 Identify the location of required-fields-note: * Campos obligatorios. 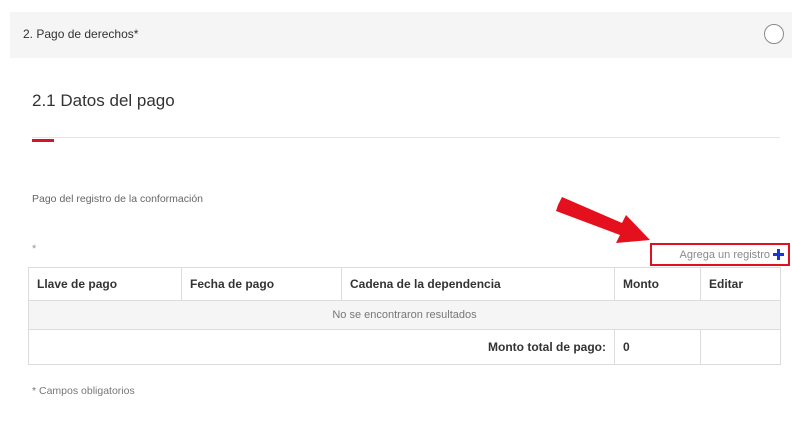
(83, 391).